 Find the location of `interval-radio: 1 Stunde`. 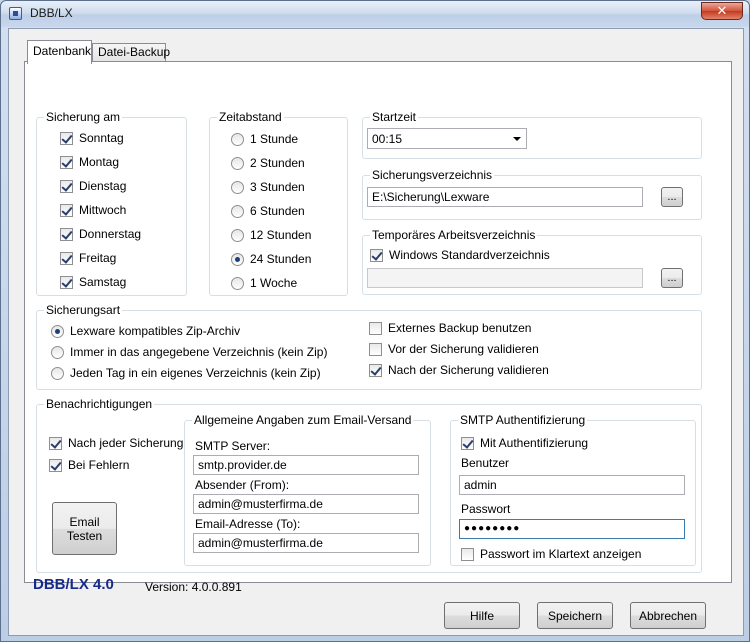

interval-radio: 1 Stunde is located at coordinates (264, 139).